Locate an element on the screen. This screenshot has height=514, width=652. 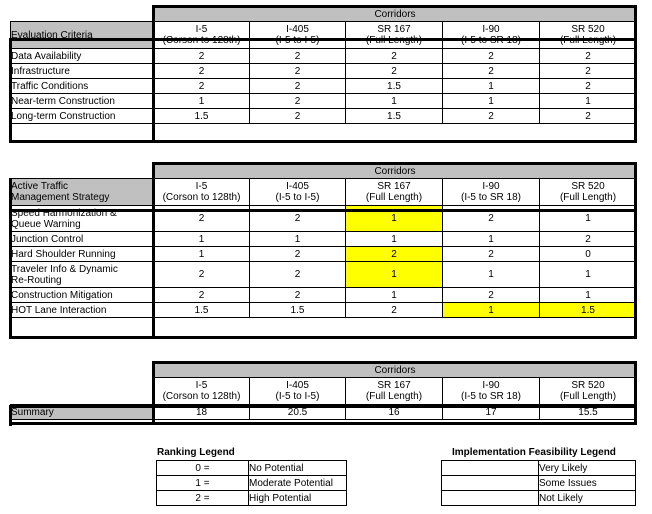
corridor-extent: (I-5 to I-5) is located at coordinates (297, 197).